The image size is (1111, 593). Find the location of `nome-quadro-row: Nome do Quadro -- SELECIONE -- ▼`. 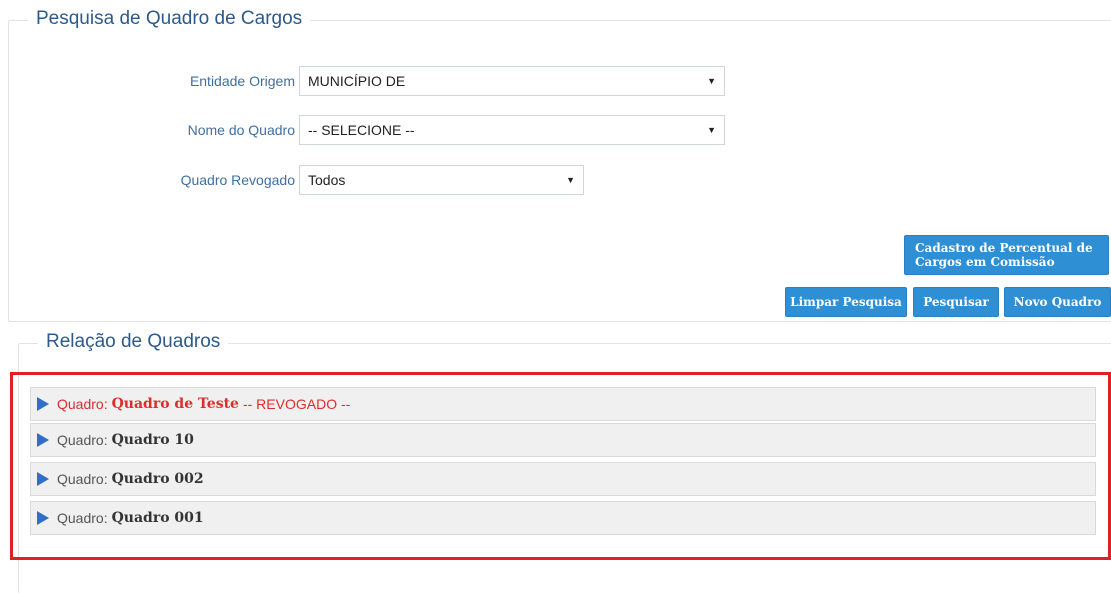

nome-quadro-row: Nome do Quadro -- SELECIONE -- ▼ is located at coordinates (445, 130).